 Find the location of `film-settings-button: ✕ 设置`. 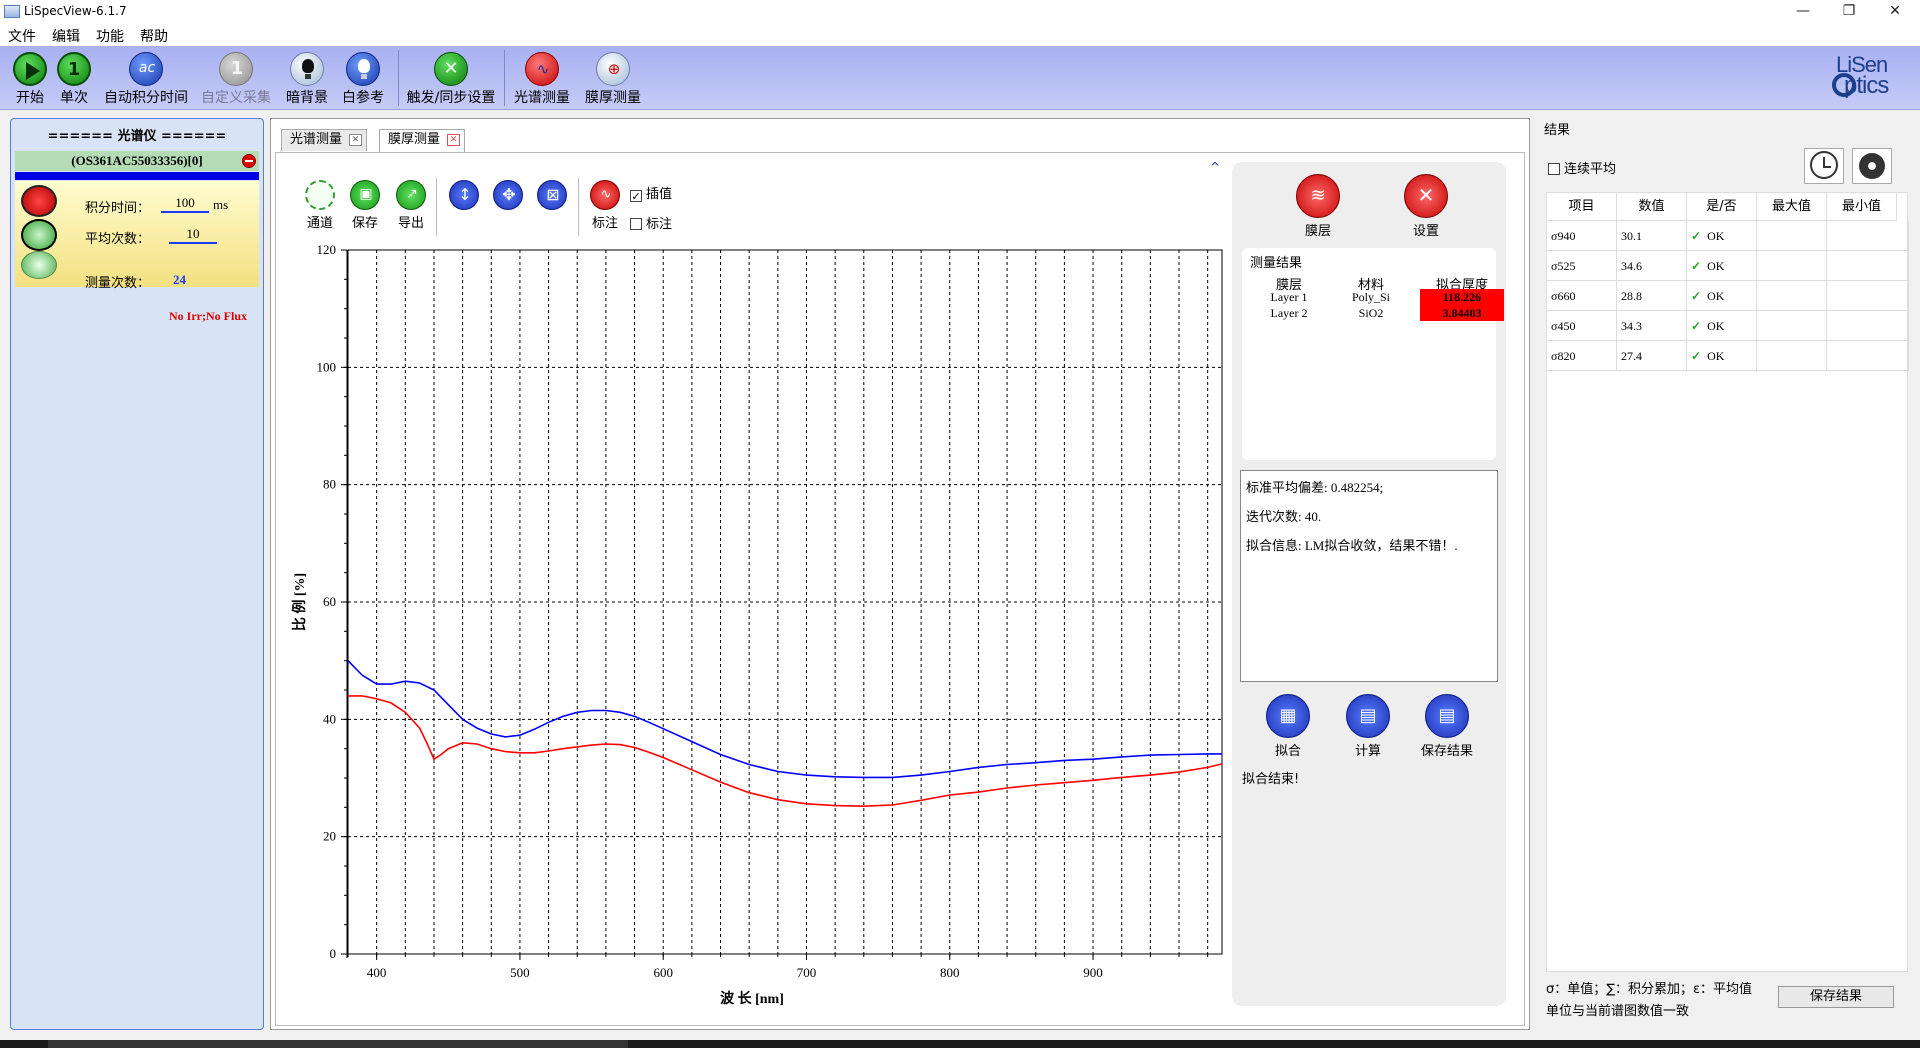

film-settings-button: ✕ 设置 is located at coordinates (1426, 206).